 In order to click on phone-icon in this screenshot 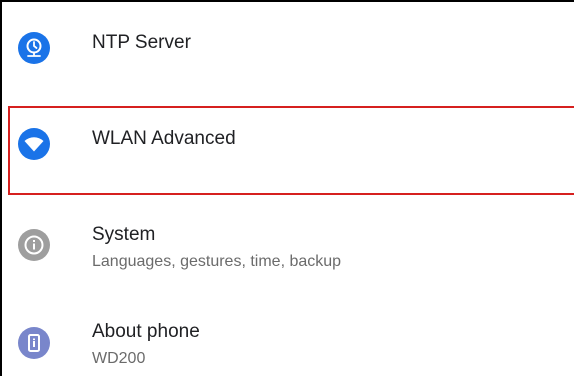, I will do `click(34, 343)`.